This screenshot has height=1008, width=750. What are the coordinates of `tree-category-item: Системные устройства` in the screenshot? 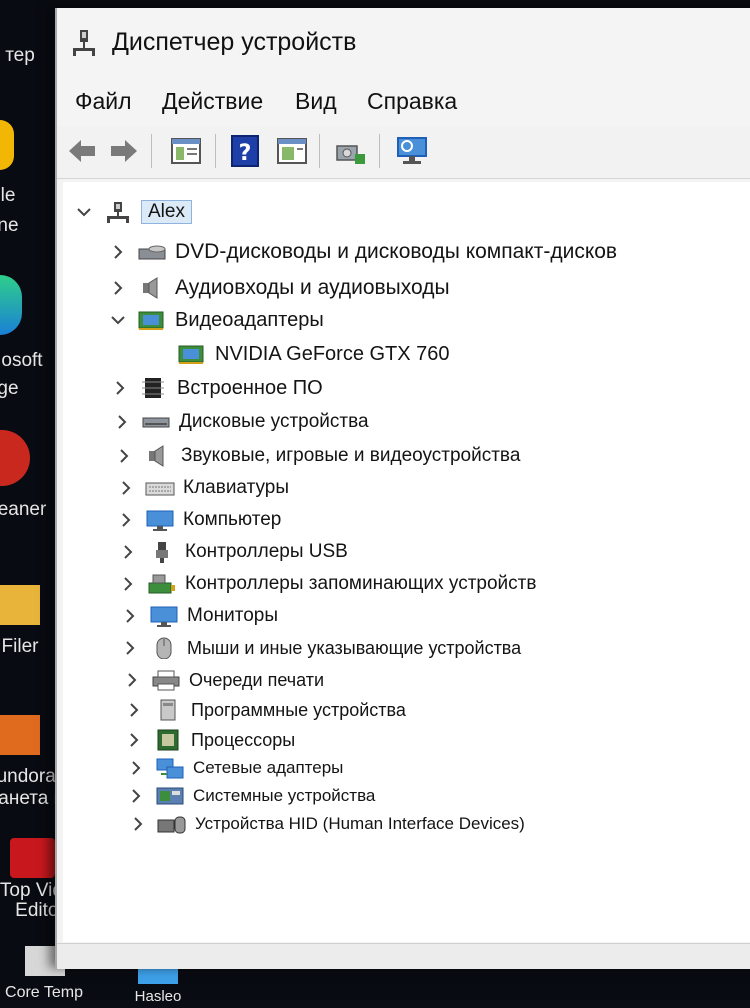 It's located at (251, 796).